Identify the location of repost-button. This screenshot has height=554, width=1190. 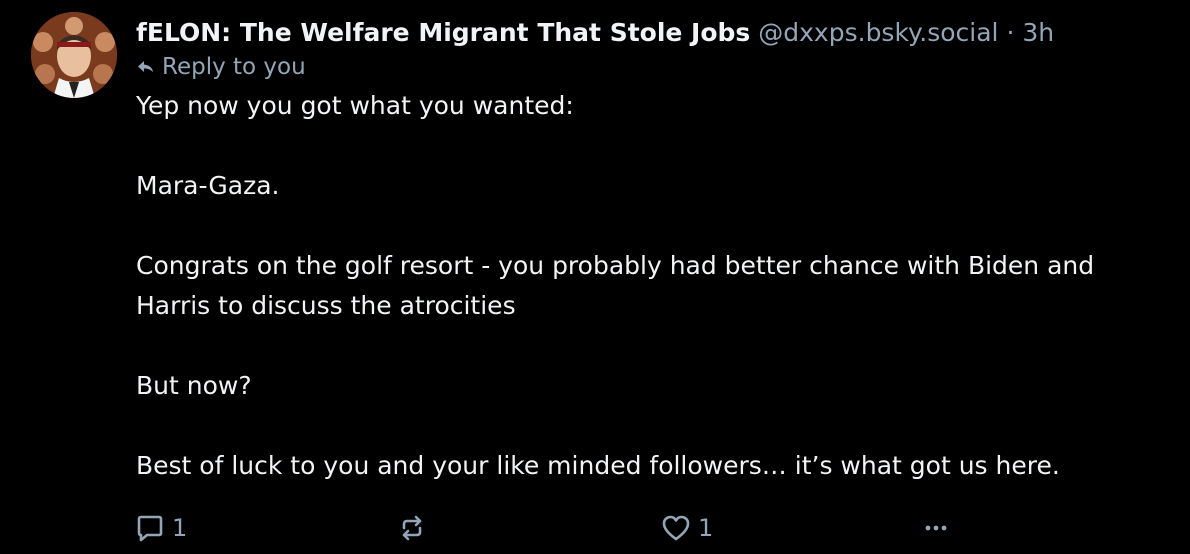
(412, 528).